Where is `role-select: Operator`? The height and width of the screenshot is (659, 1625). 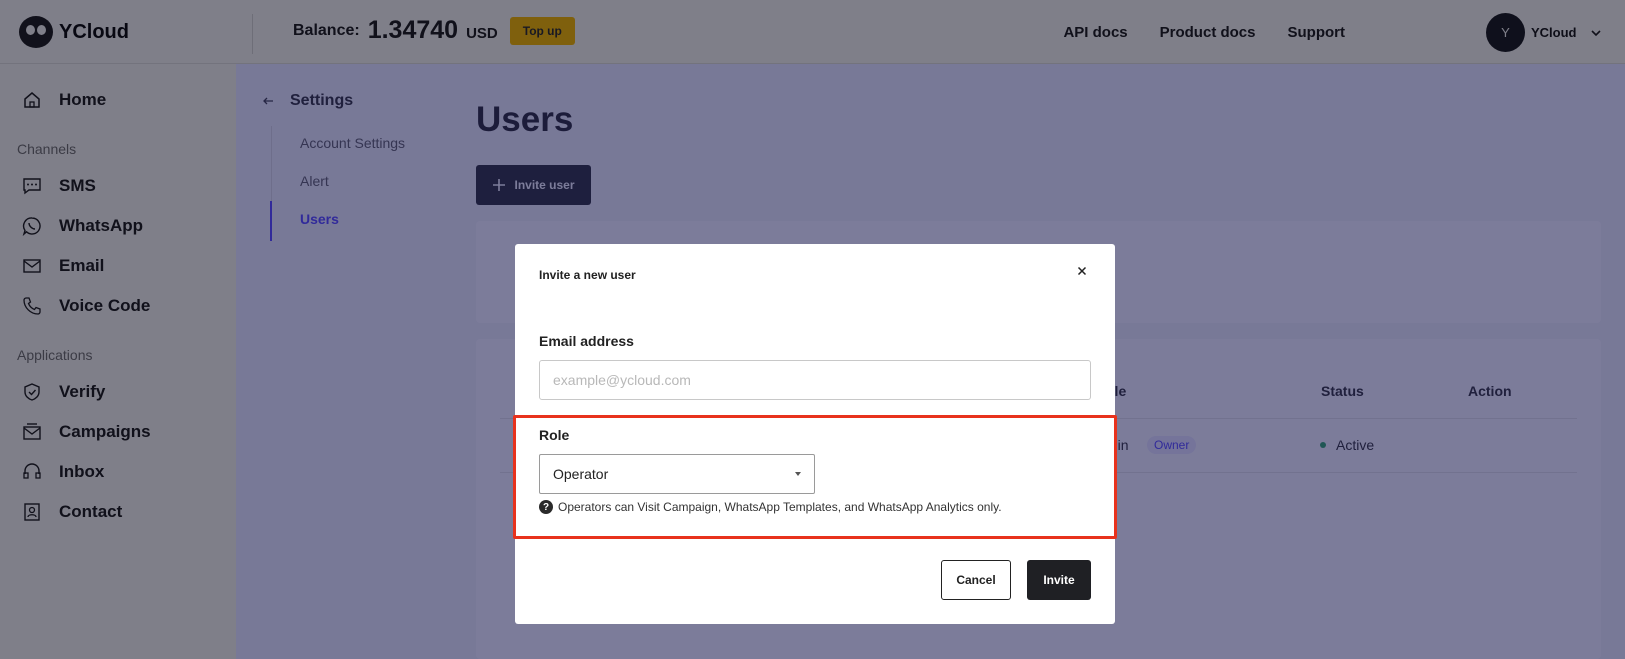
role-select: Operator is located at coordinates (677, 474).